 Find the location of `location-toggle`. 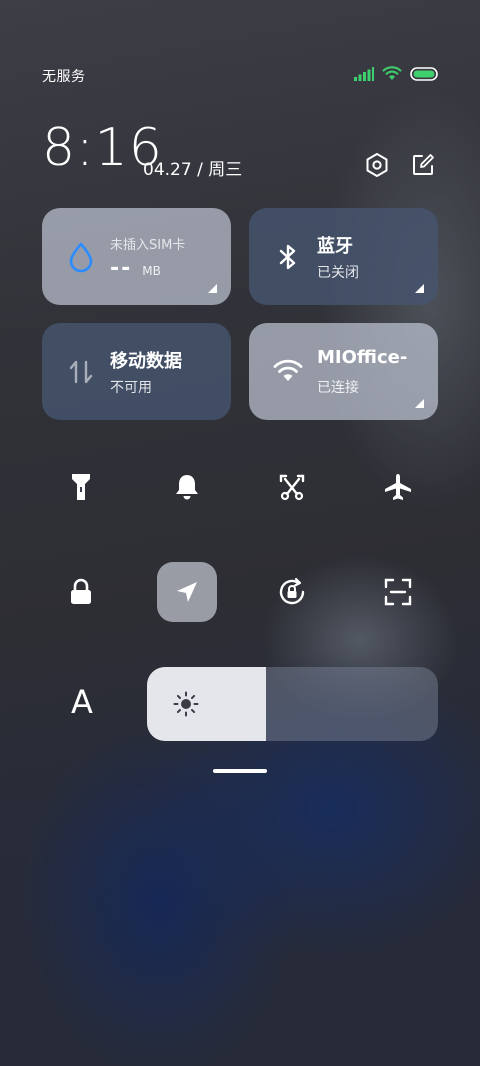

location-toggle is located at coordinates (187, 592).